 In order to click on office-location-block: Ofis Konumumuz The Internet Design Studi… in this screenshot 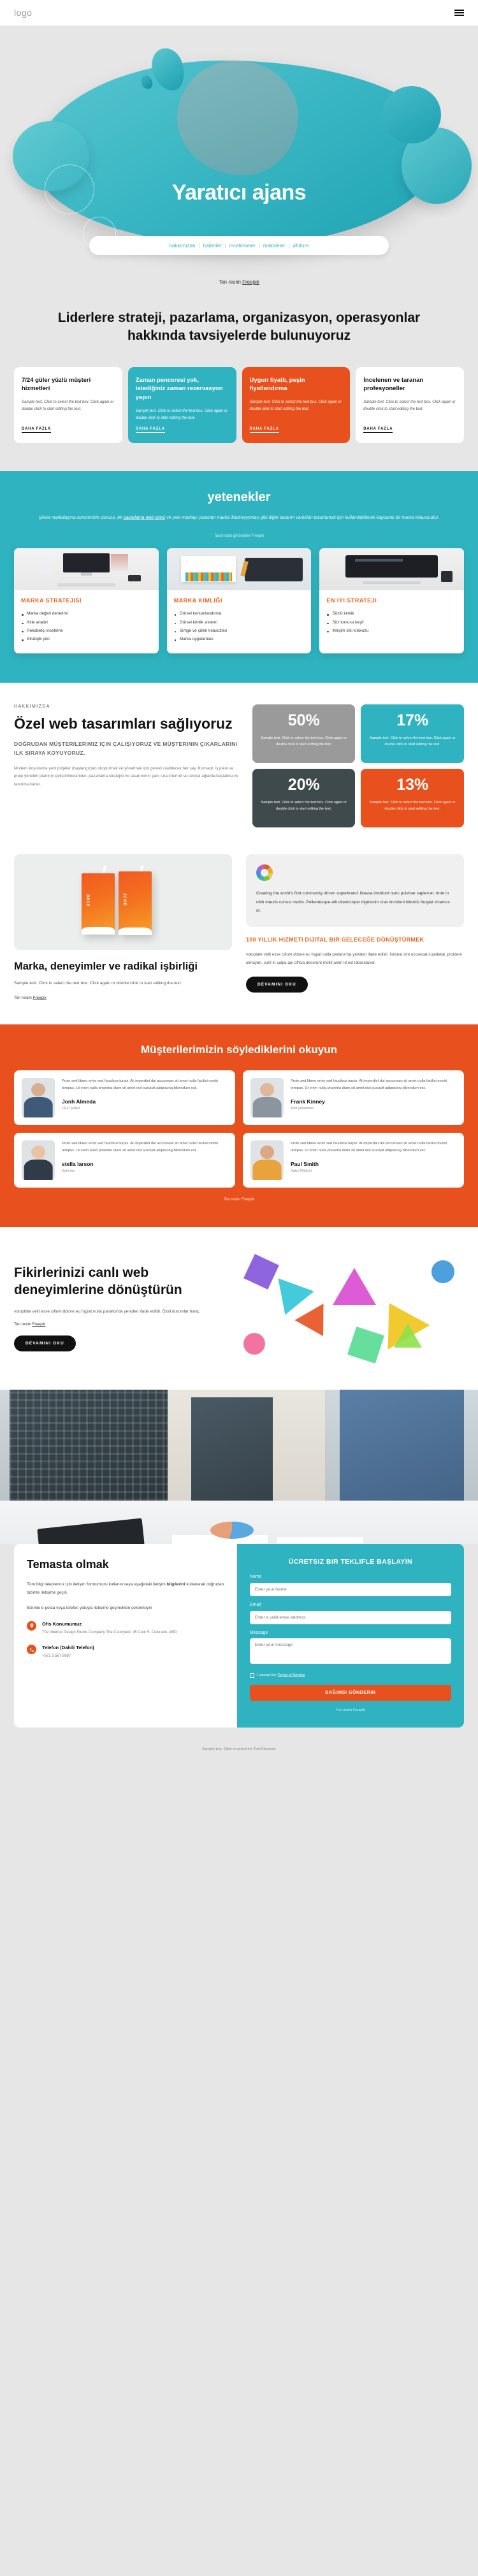, I will do `click(125, 1628)`.